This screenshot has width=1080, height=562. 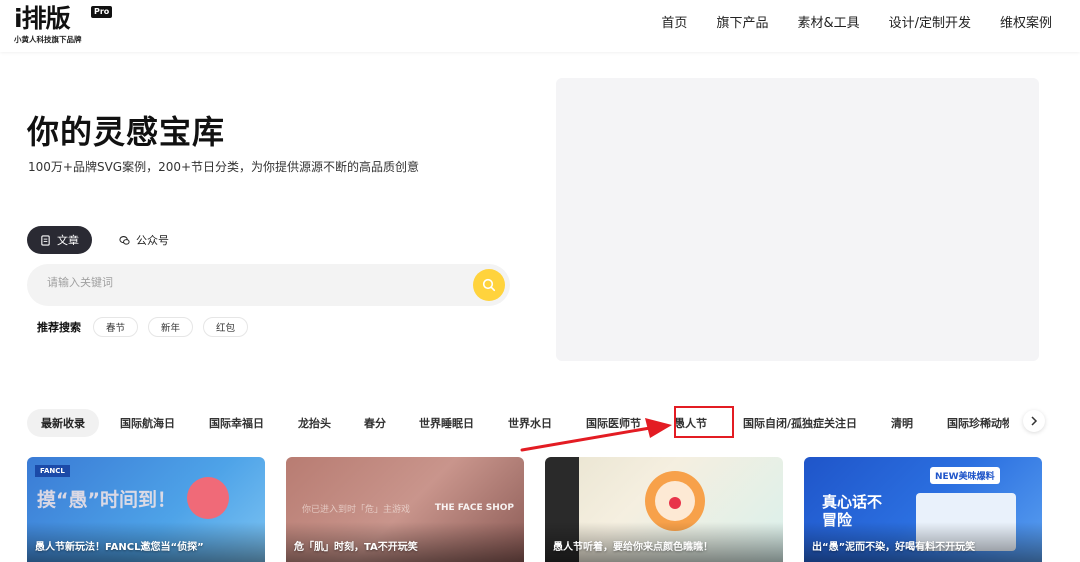 I want to click on brand-logo: i排版 Pro 小黄人科技旗下品牌, so click(x=63, y=24).